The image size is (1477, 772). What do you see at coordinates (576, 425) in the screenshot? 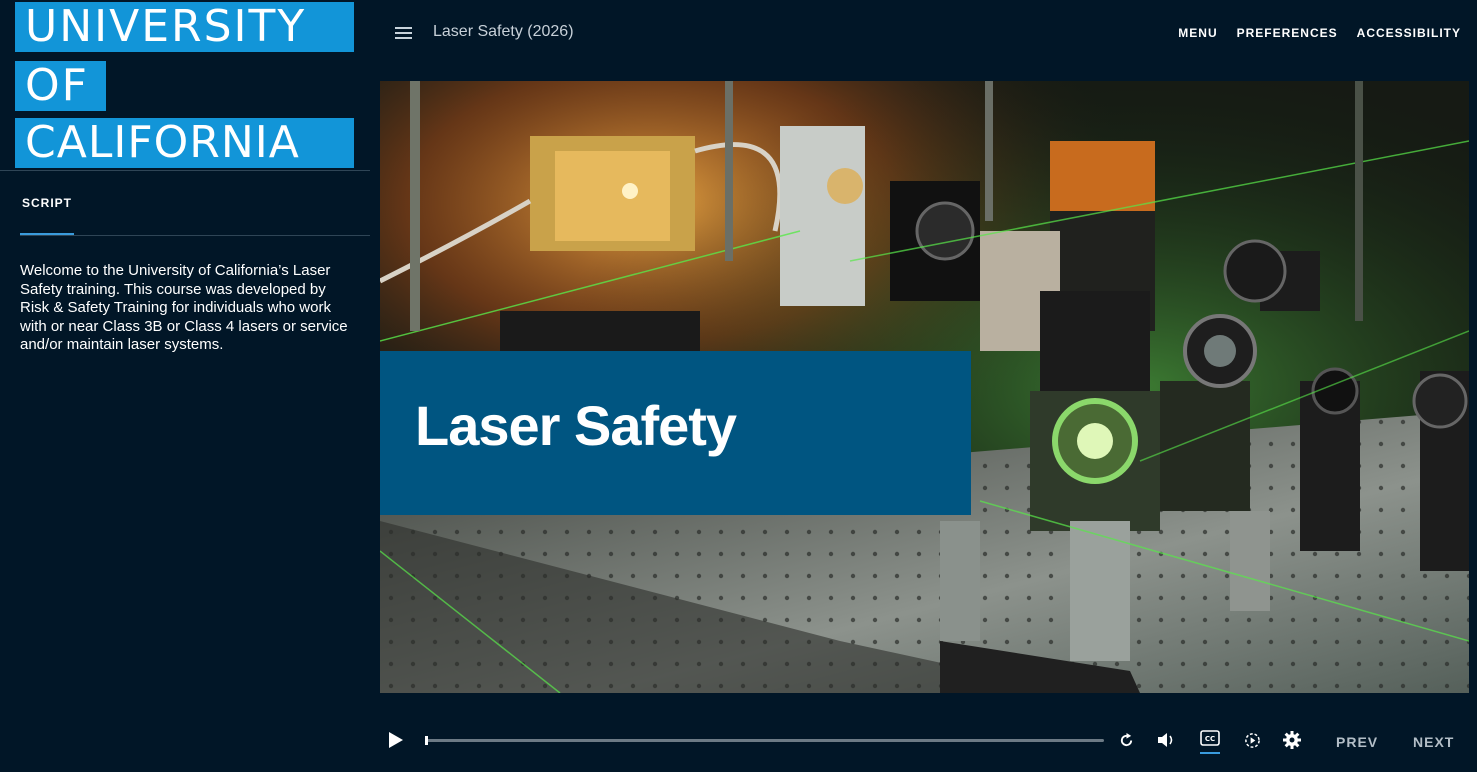
I see `slide-title: Laser Safety` at bounding box center [576, 425].